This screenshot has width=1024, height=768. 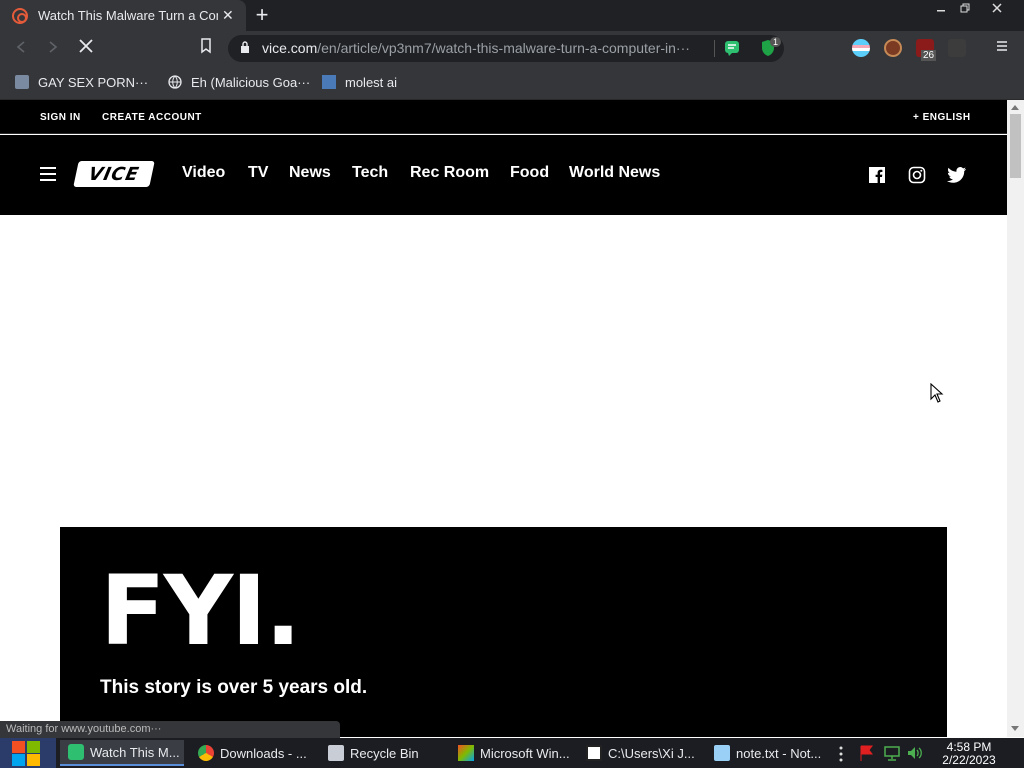 What do you see at coordinates (128, 15) in the screenshot?
I see `tab-title: Watch This Malware Turn a Com` at bounding box center [128, 15].